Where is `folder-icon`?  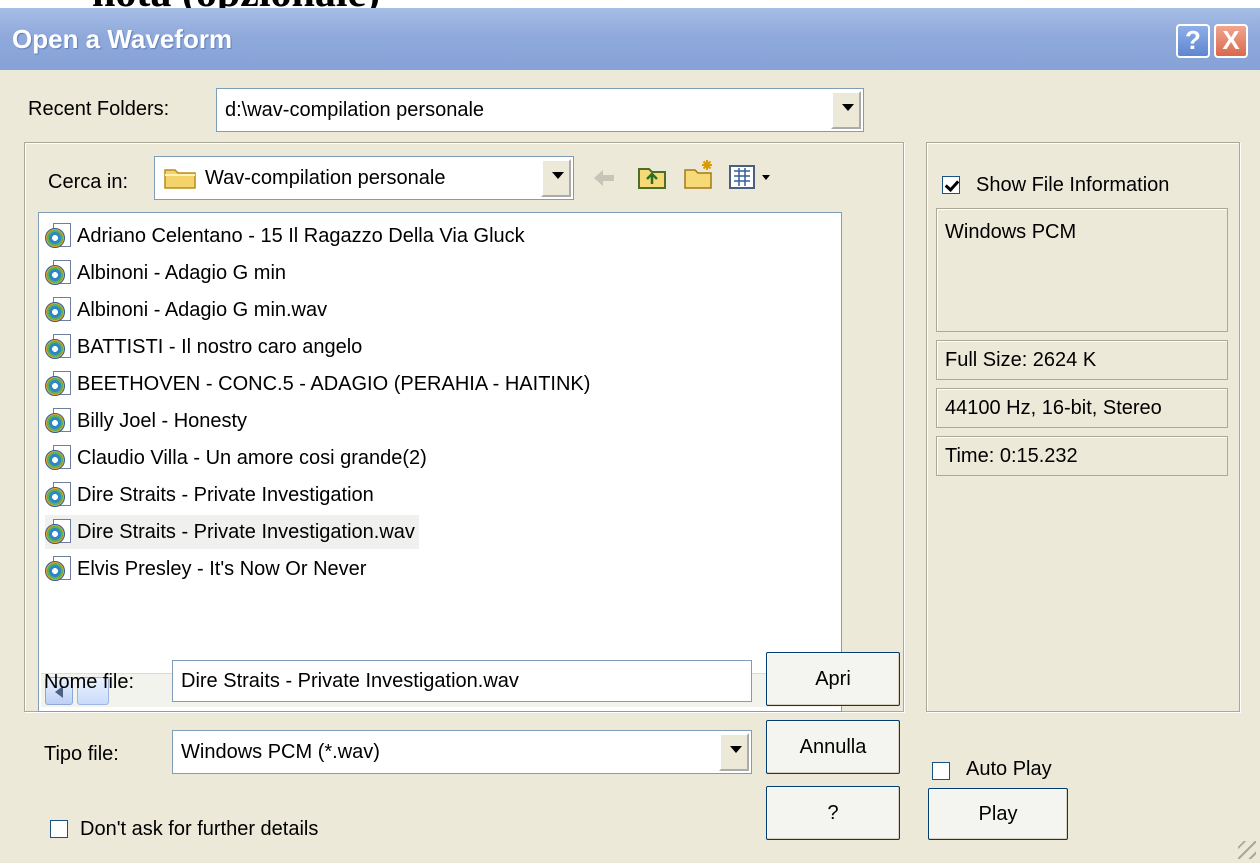 folder-icon is located at coordinates (180, 179).